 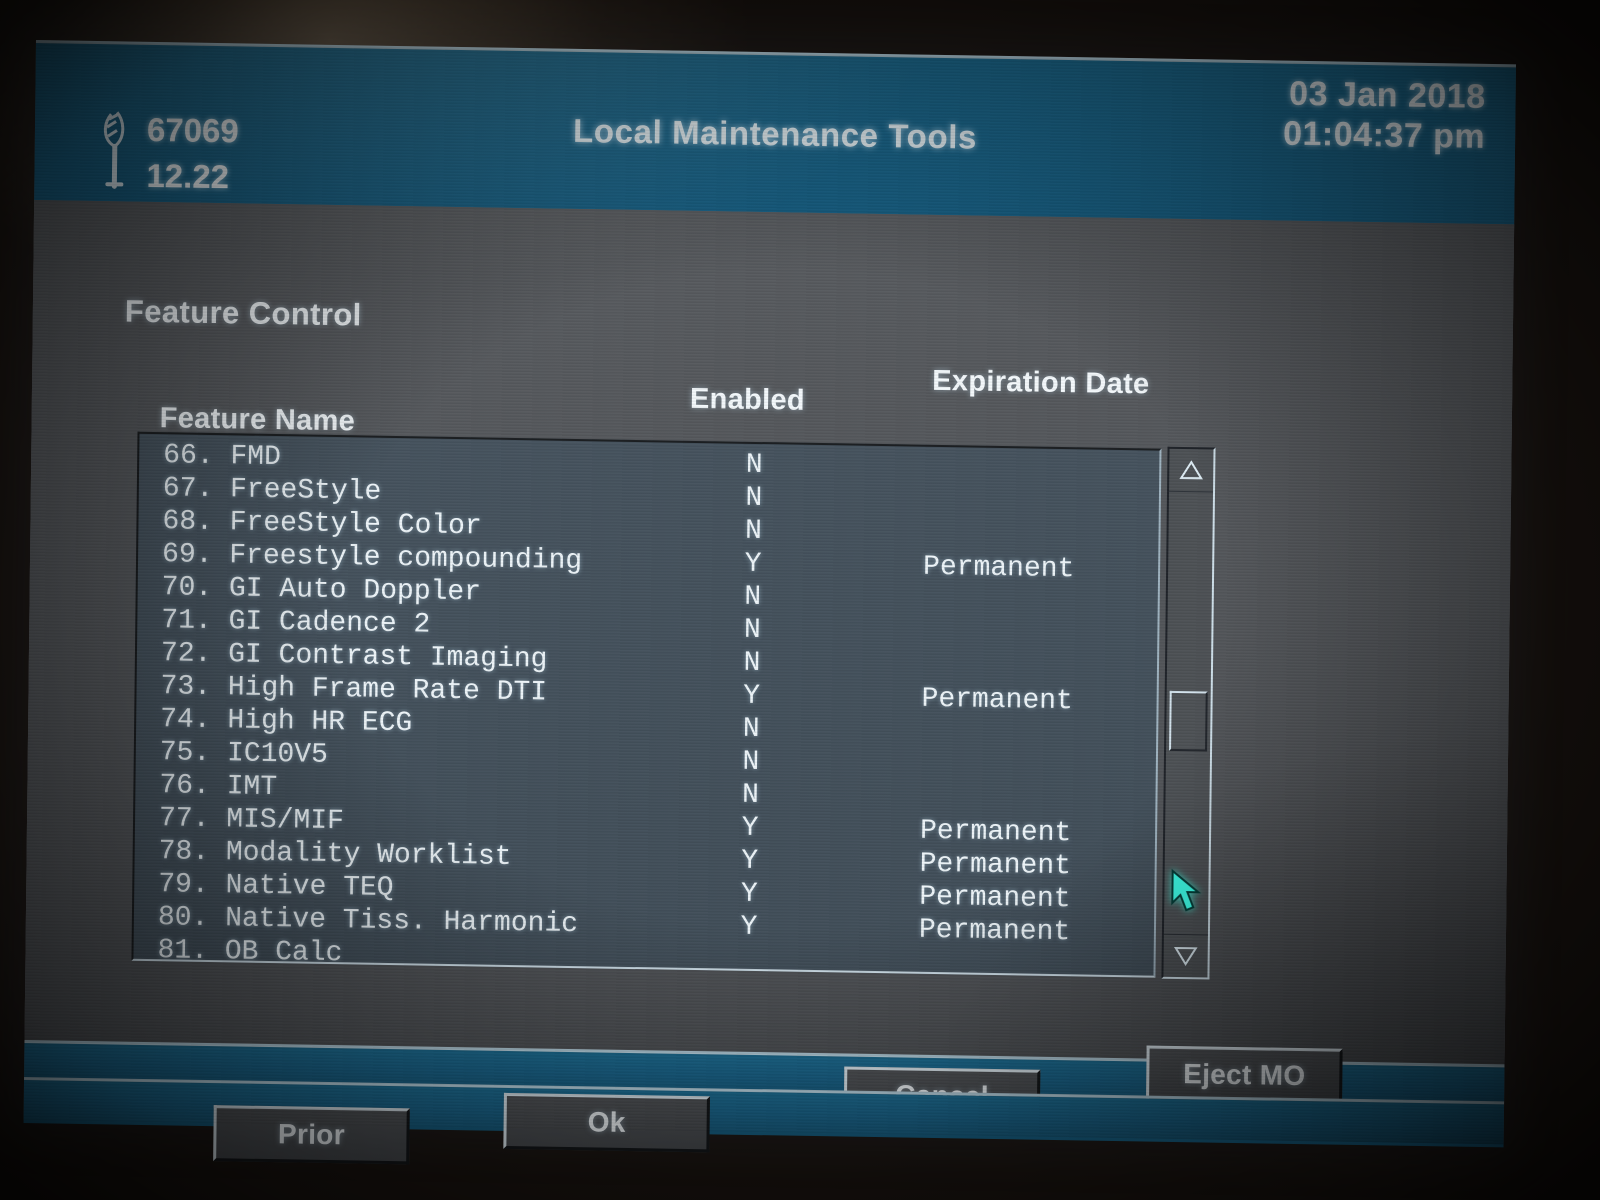 What do you see at coordinates (1041, 382) in the screenshot?
I see `column-header-expiration: Expiration Date` at bounding box center [1041, 382].